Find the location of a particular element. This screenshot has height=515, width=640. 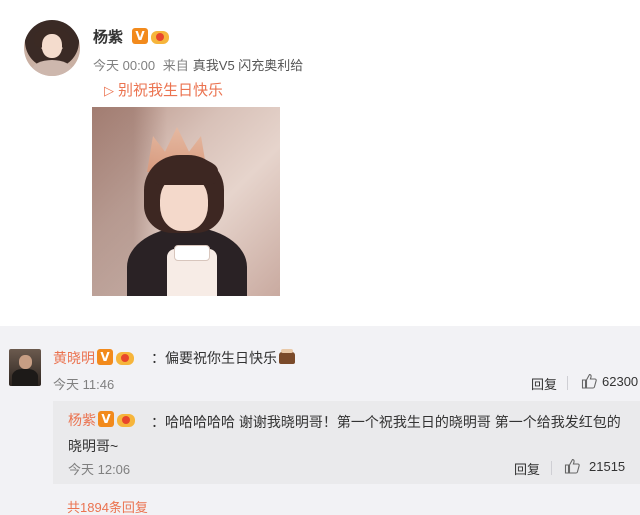

comment-author-name: 黄晓明 is located at coordinates (74, 358).